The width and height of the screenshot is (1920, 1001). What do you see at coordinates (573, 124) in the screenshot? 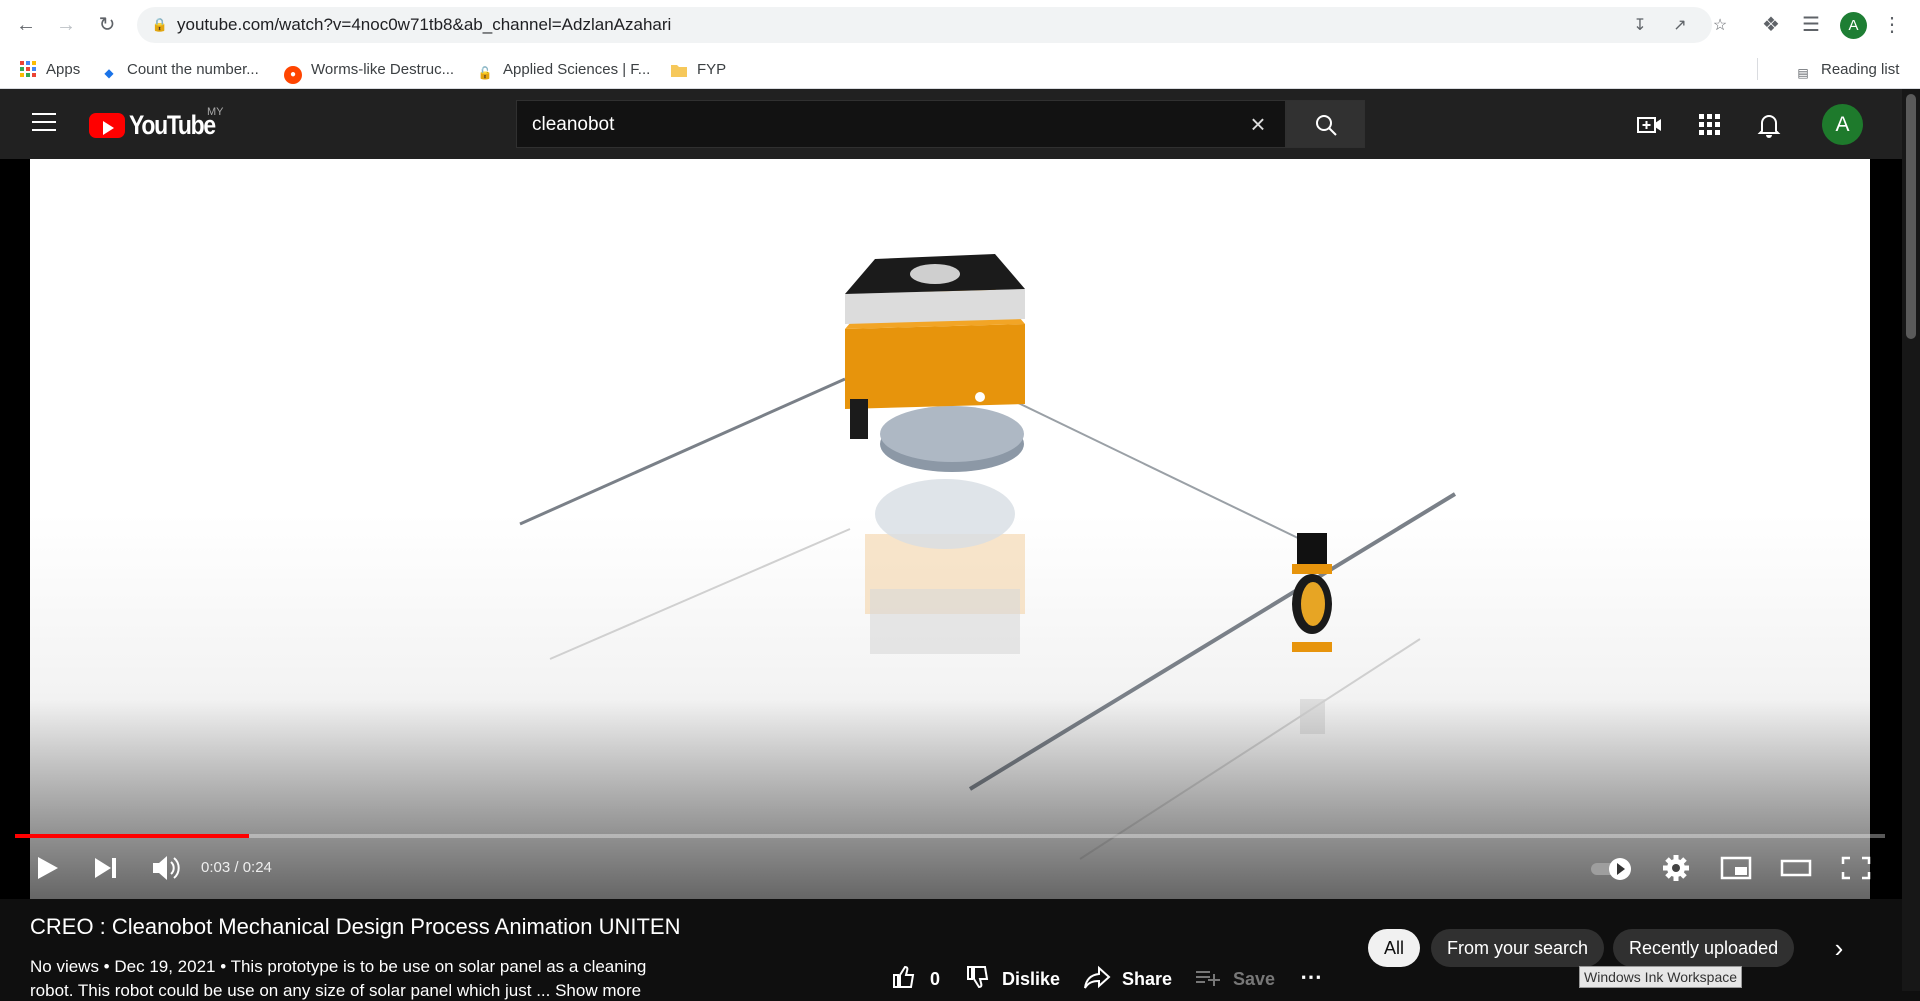
I see `search-value: cleanobot` at bounding box center [573, 124].